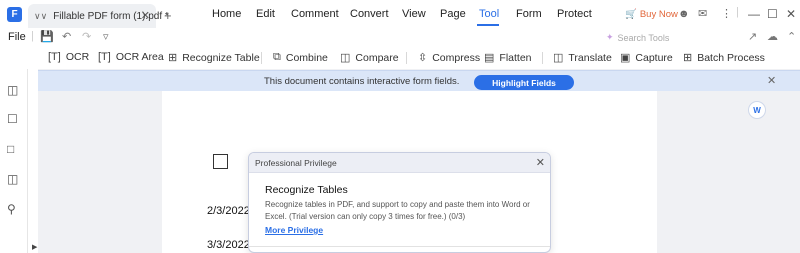 The image size is (800, 253). Describe the element at coordinates (456, 57) in the screenshot. I see `compress-label: Compress` at that location.